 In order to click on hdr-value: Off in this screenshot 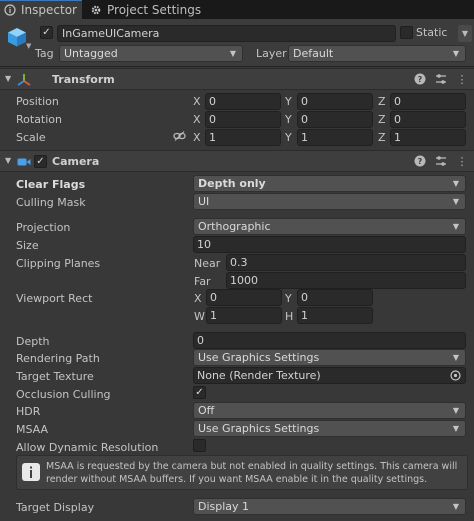, I will do `click(206, 410)`.